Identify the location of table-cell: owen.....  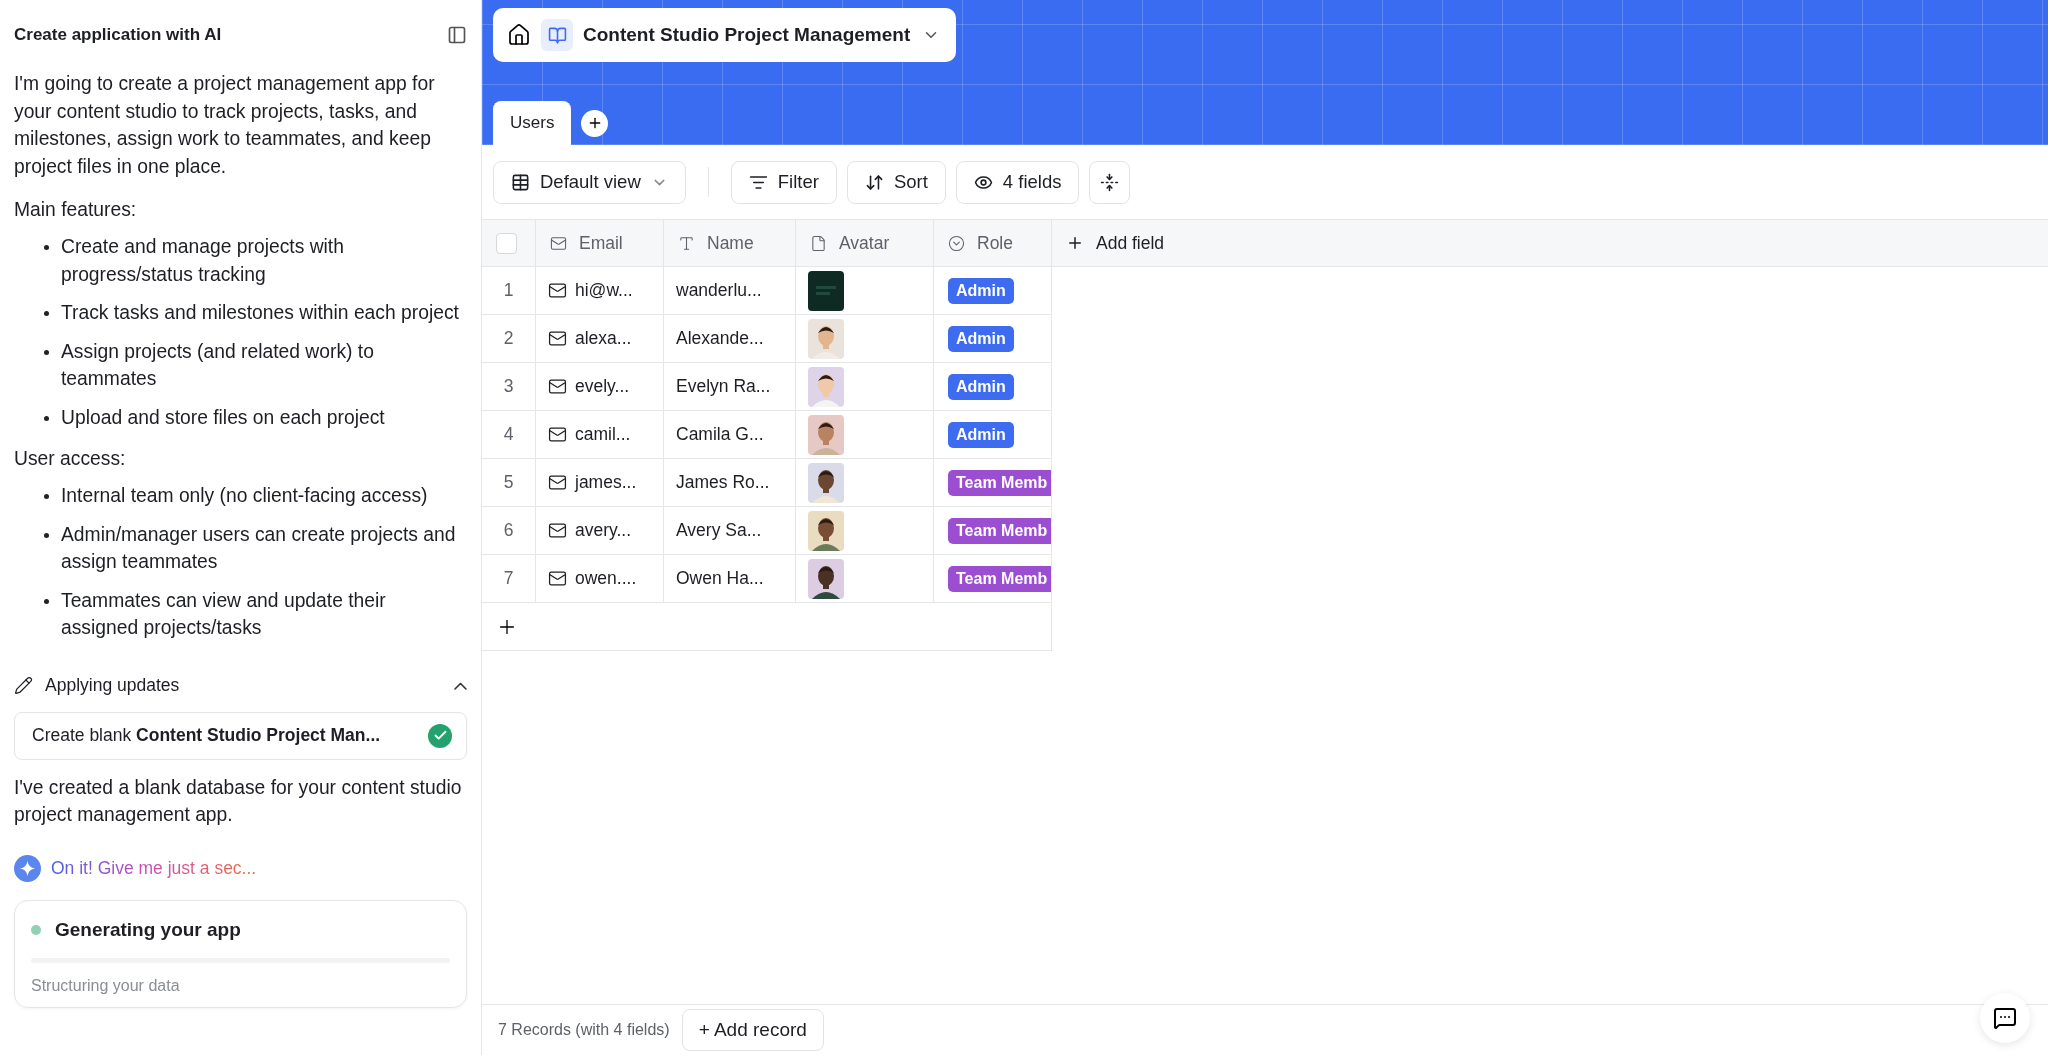
(606, 578).